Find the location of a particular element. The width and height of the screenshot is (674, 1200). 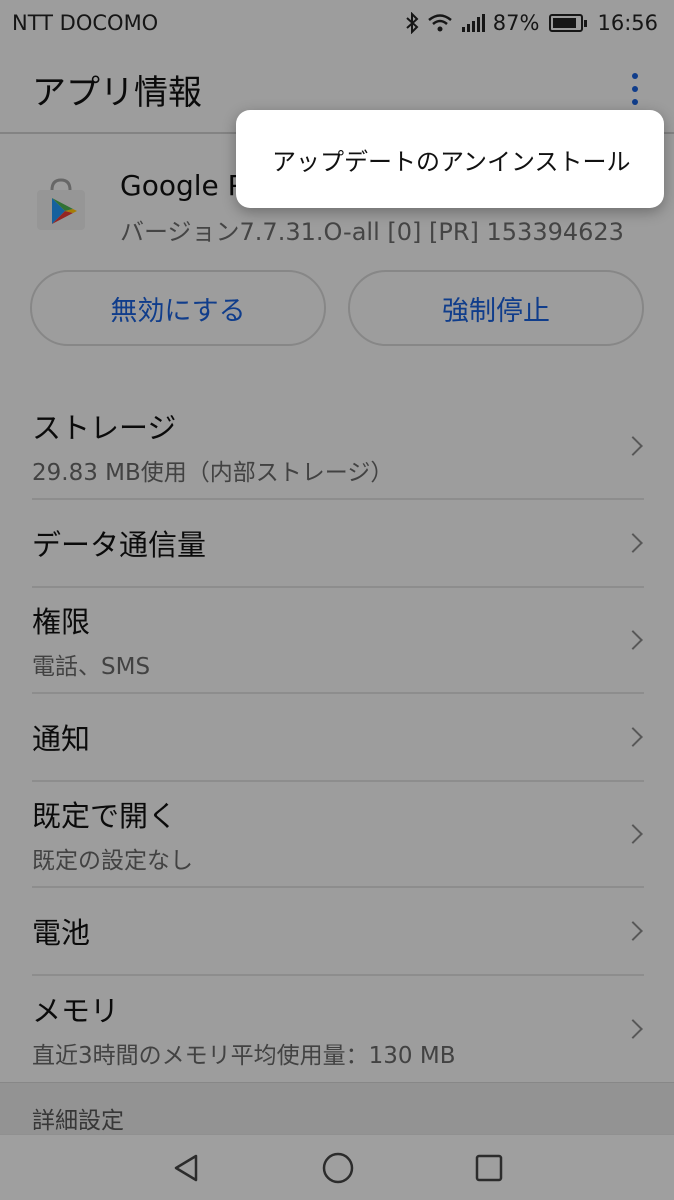

disable-button: 無効にする is located at coordinates (178, 308).